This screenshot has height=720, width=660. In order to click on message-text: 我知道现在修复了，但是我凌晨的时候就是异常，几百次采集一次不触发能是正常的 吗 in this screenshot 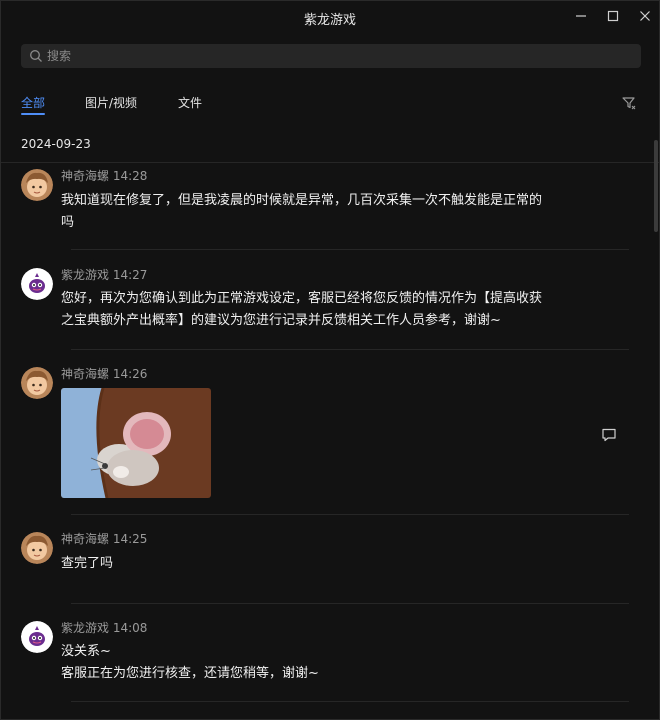, I will do `click(326, 212)`.